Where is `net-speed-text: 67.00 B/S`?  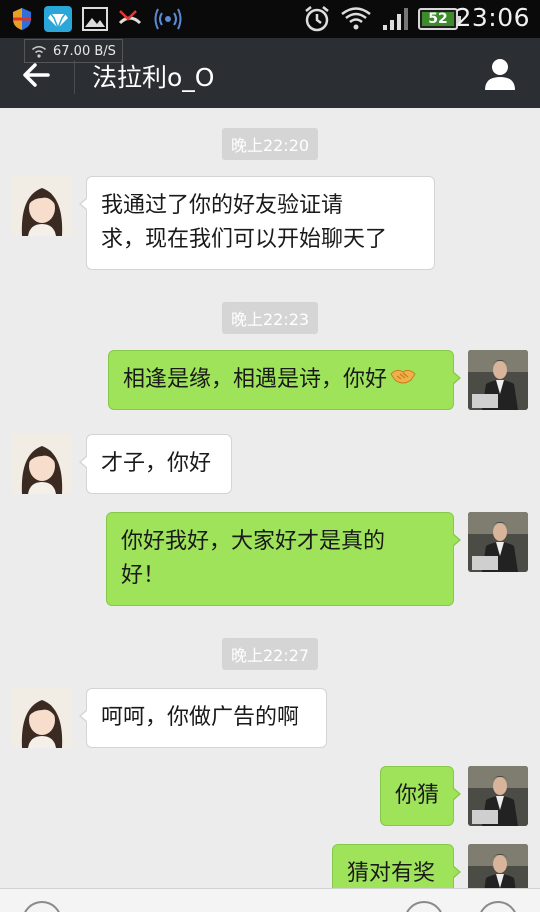 net-speed-text: 67.00 B/S is located at coordinates (84, 51).